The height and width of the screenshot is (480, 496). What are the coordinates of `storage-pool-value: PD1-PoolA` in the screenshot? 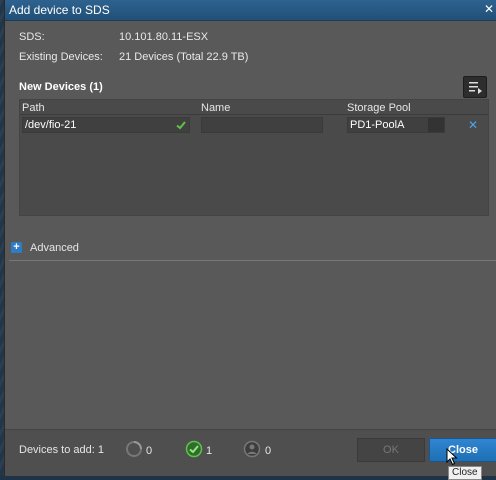 It's located at (377, 125).